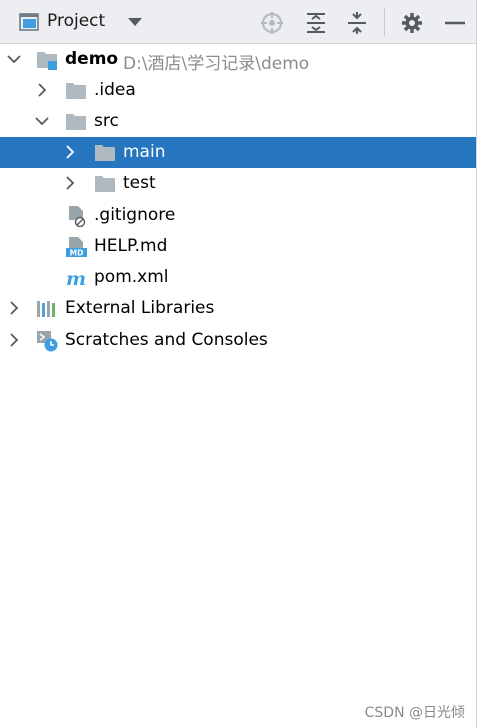 Image resolution: width=481 pixels, height=728 pixels. Describe the element at coordinates (135, 215) in the screenshot. I see `tree-node-label: .gitignore` at that location.